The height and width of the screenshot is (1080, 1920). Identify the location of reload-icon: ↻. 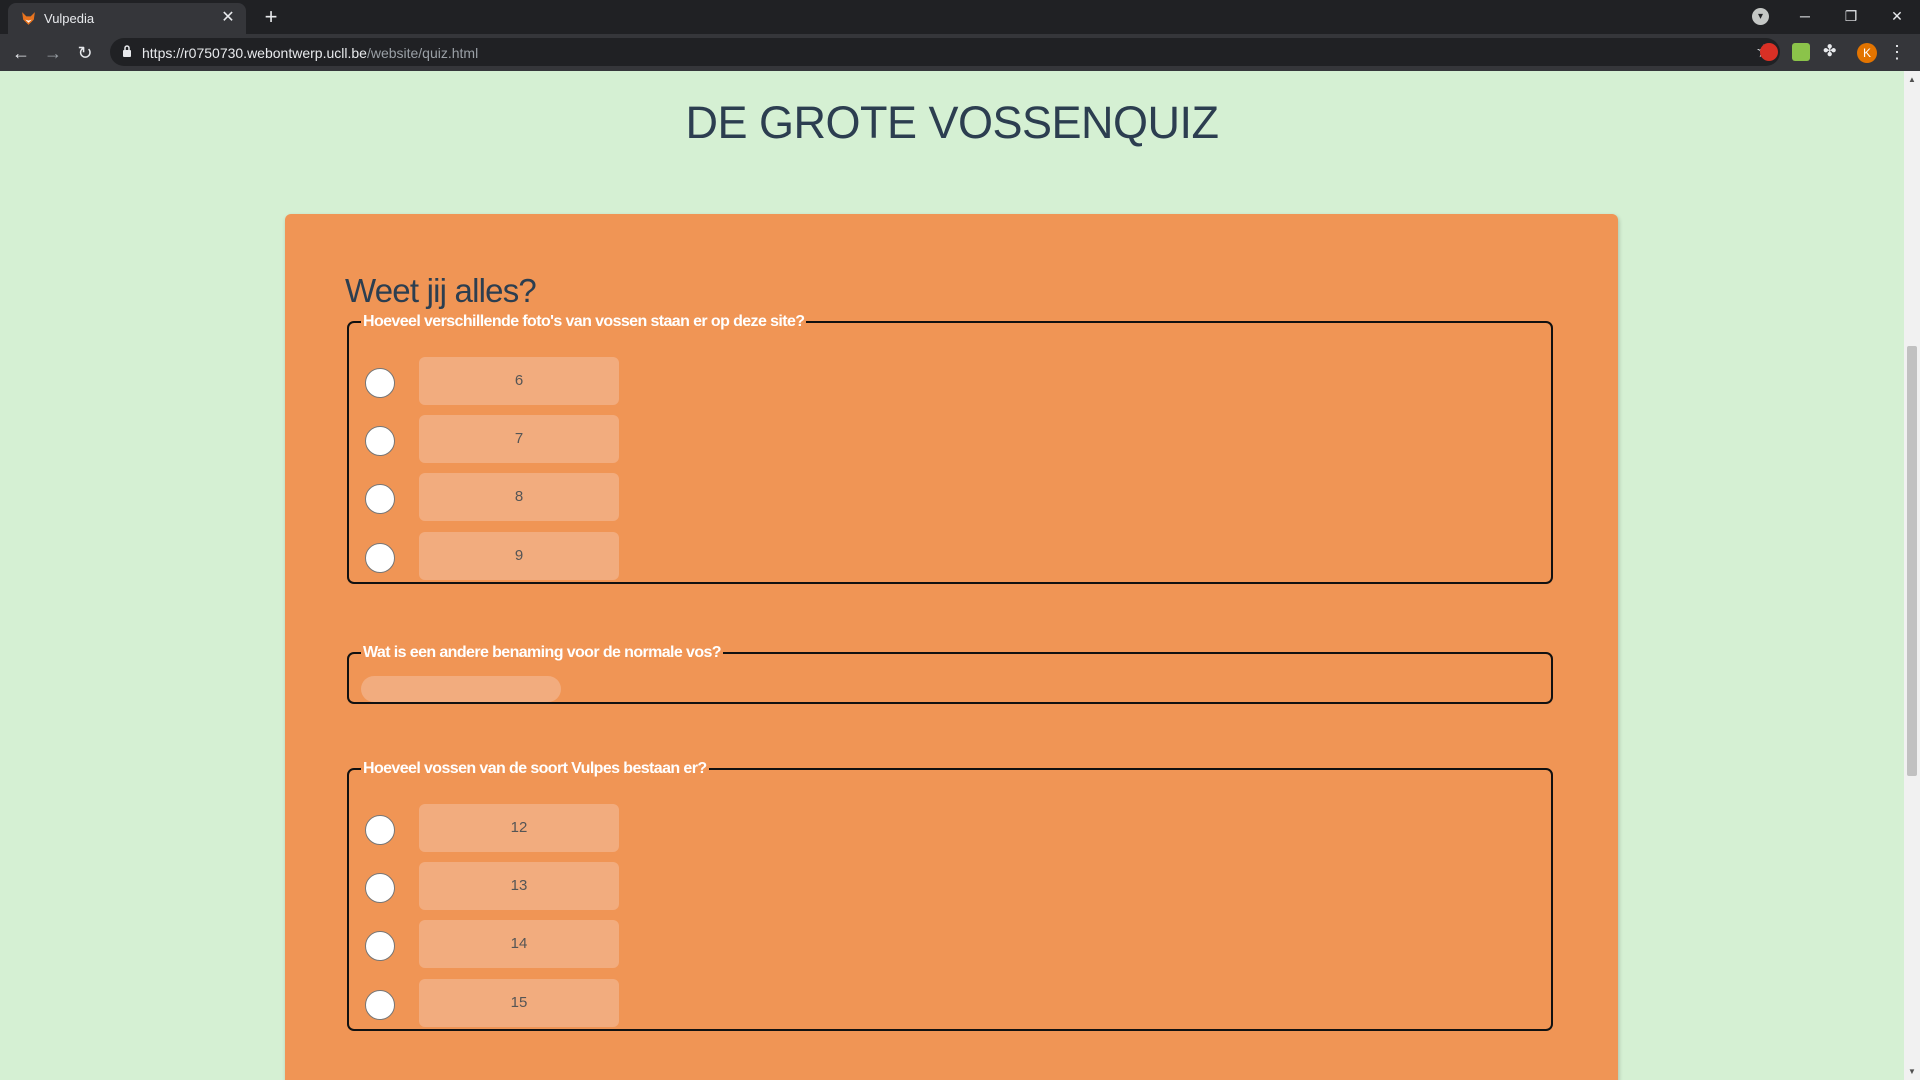
(85, 53).